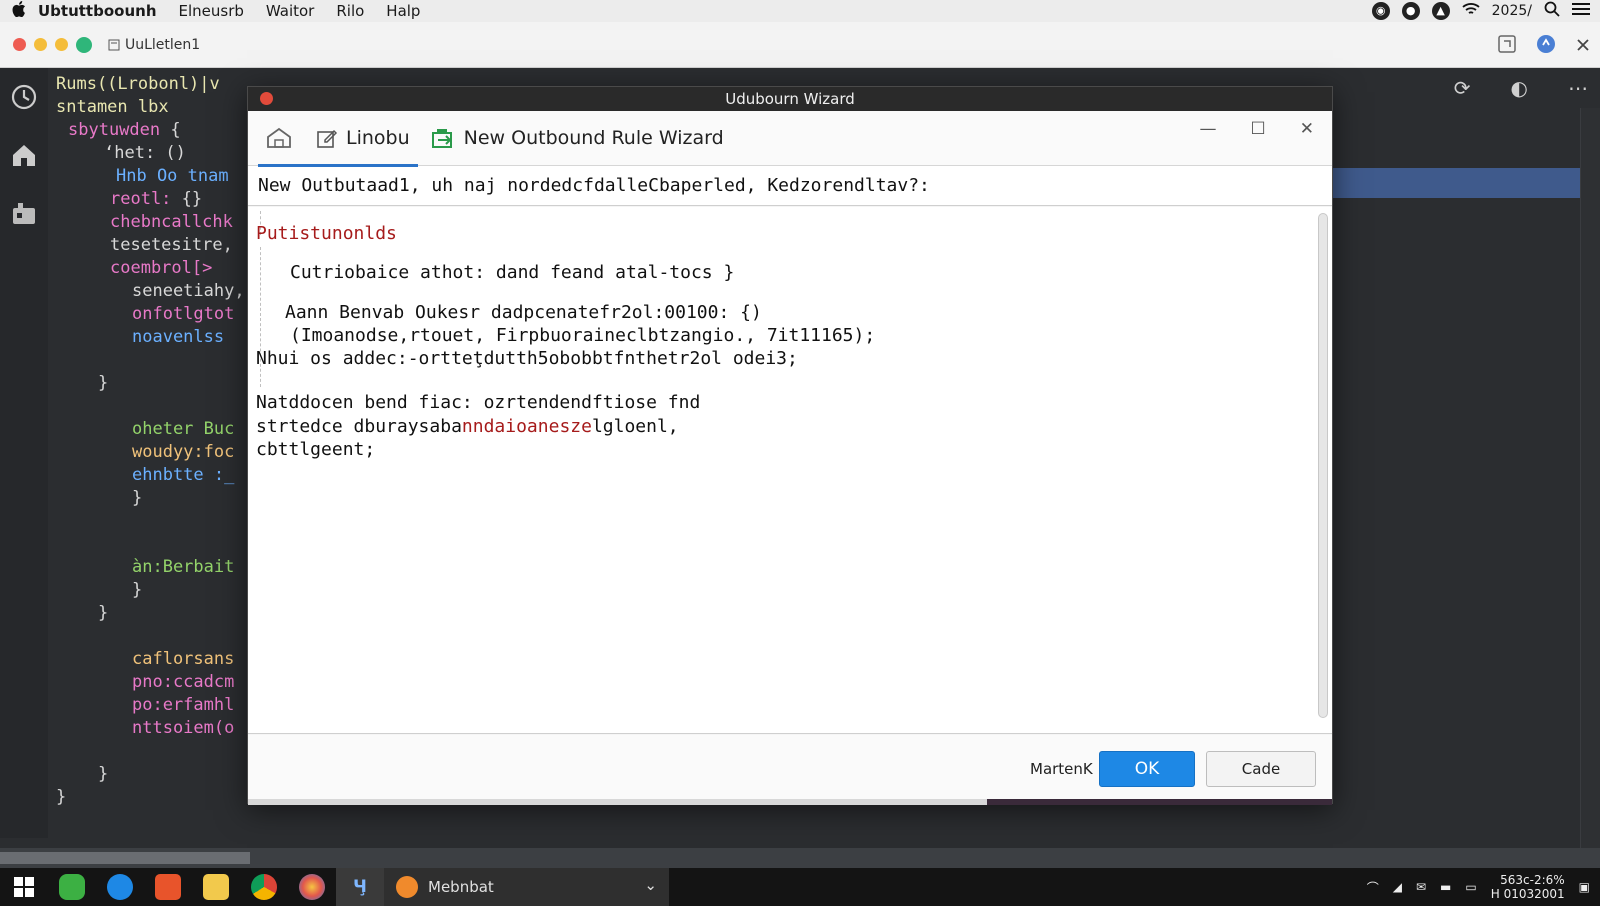  What do you see at coordinates (1397, 887) in the screenshot?
I see `volume-icon: ◢` at bounding box center [1397, 887].